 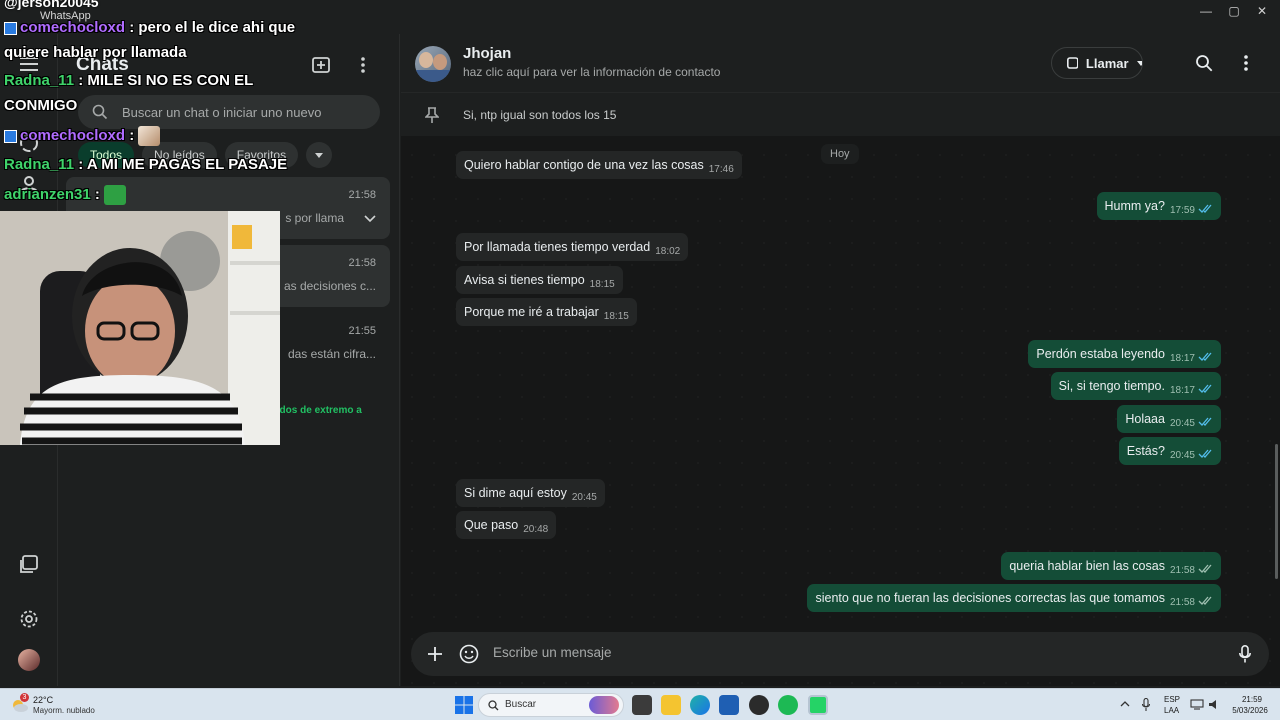 What do you see at coordinates (506, 525) in the screenshot?
I see `message-bubble-in: Que paso 20:48` at bounding box center [506, 525].